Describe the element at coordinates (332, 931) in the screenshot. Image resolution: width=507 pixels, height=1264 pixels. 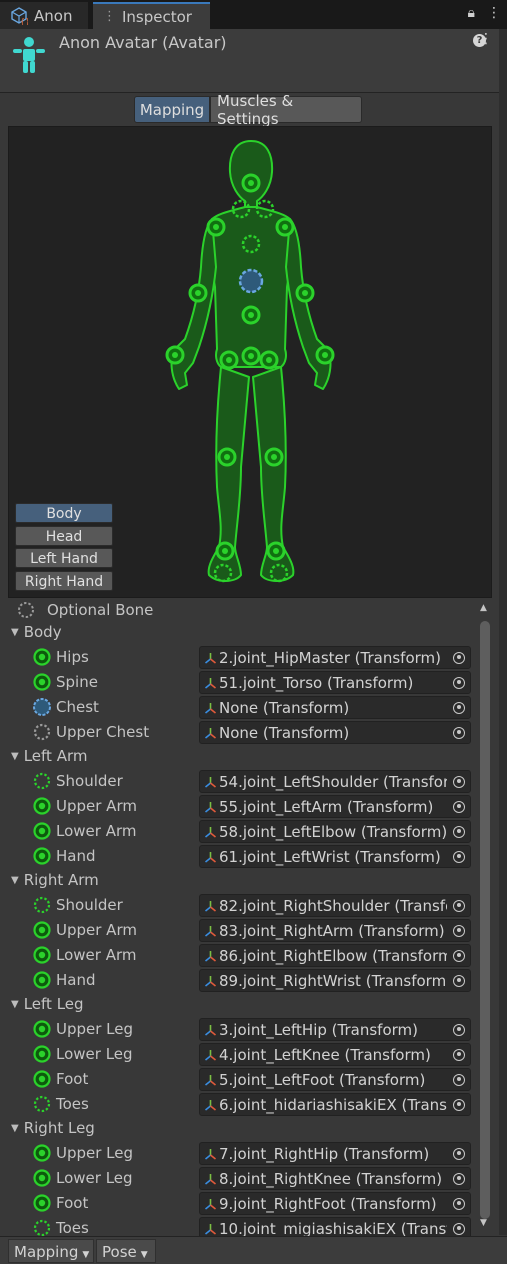
I see `transform-field-value: 83.joint_RightArm (Transform)` at that location.